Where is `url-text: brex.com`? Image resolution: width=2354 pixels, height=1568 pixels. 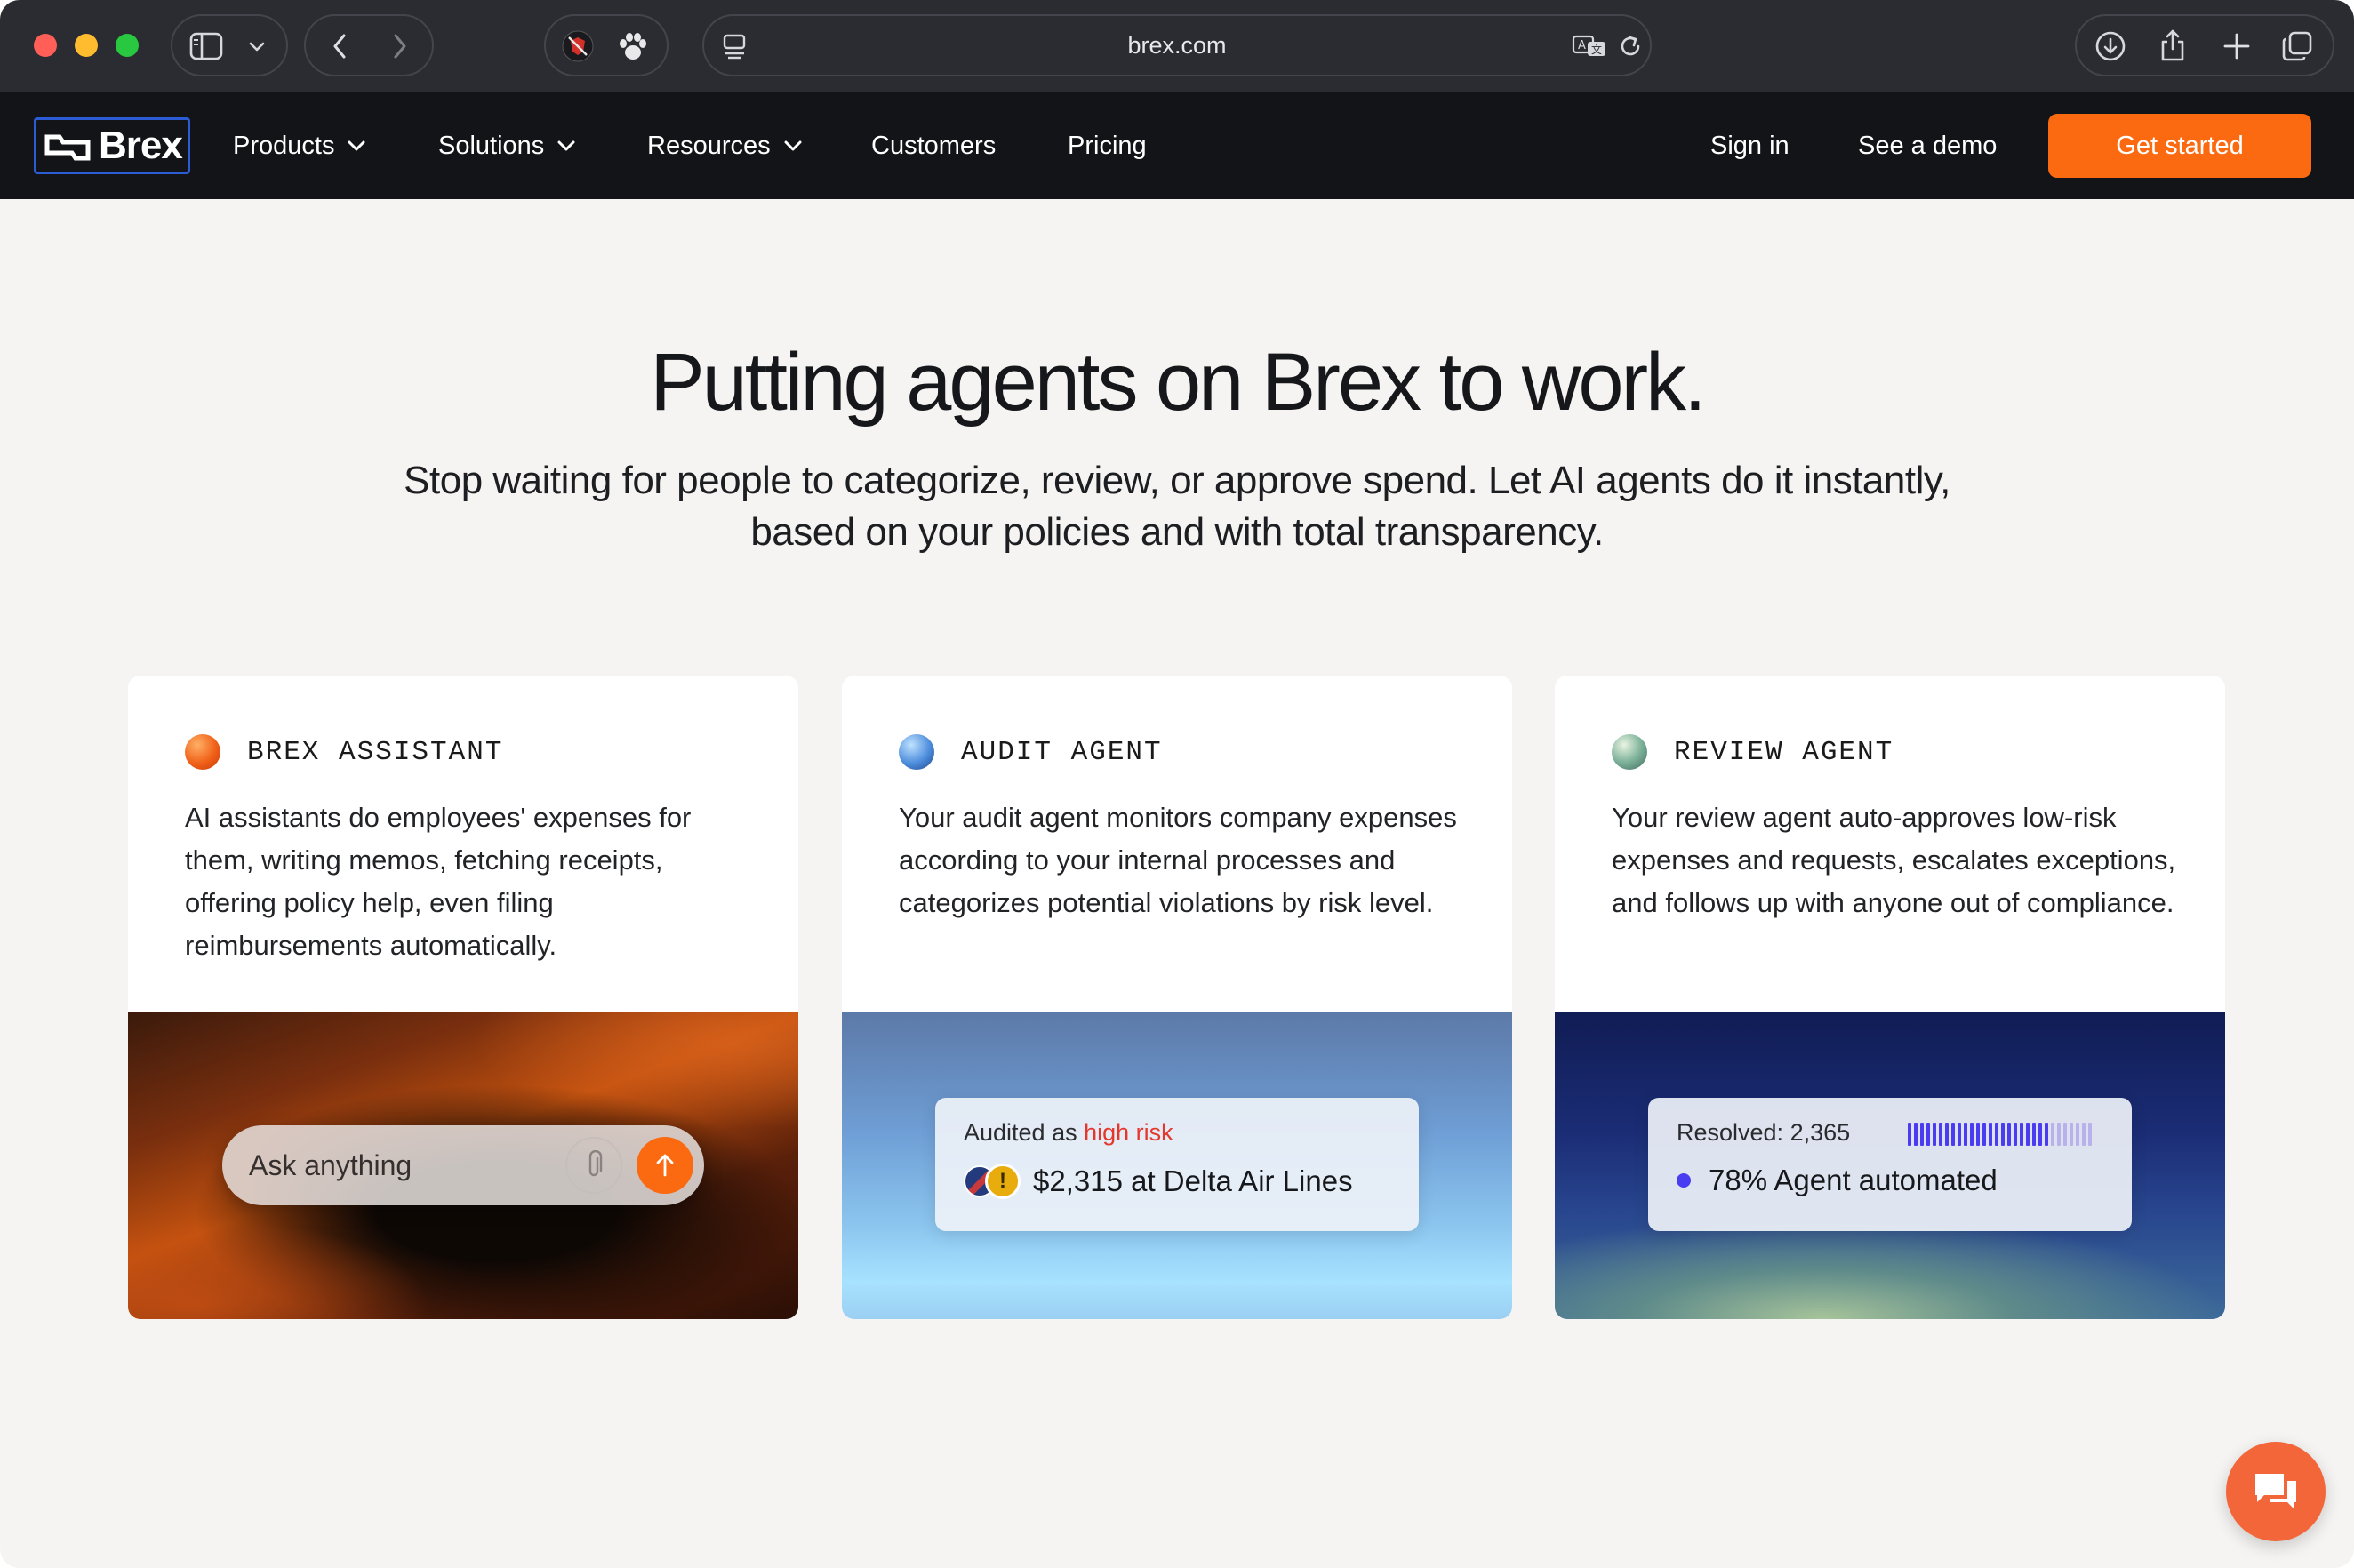
url-text: brex.com is located at coordinates (1177, 45).